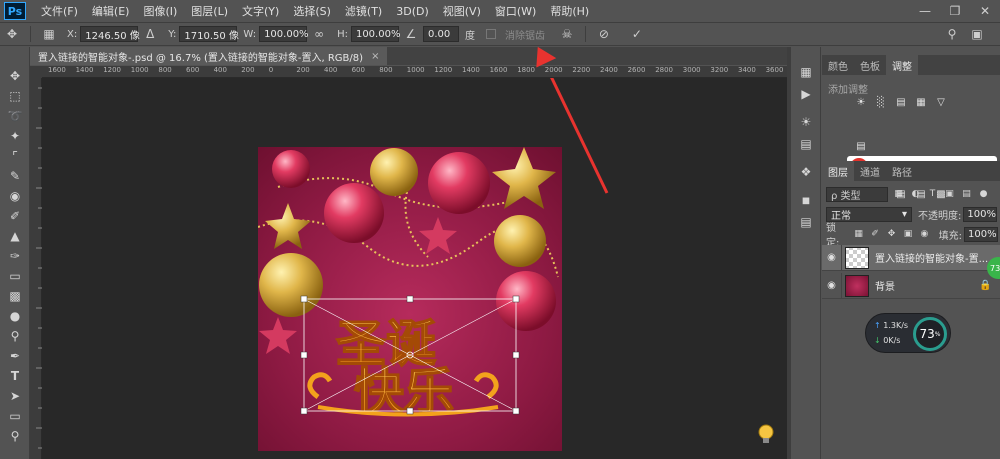  Describe the element at coordinates (980, 214) in the screenshot. I see `opacity-field: 100%` at that location.